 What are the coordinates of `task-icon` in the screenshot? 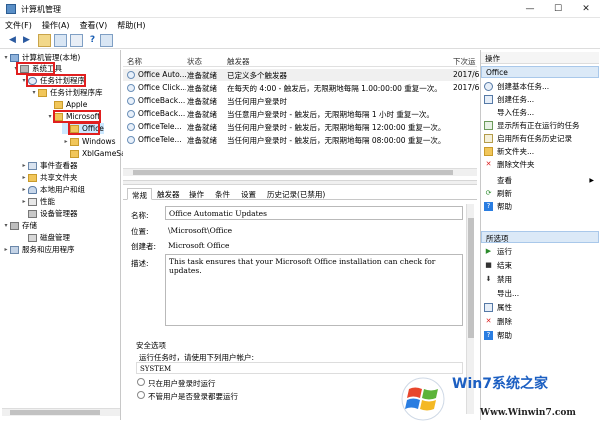 It's located at (131, 114).